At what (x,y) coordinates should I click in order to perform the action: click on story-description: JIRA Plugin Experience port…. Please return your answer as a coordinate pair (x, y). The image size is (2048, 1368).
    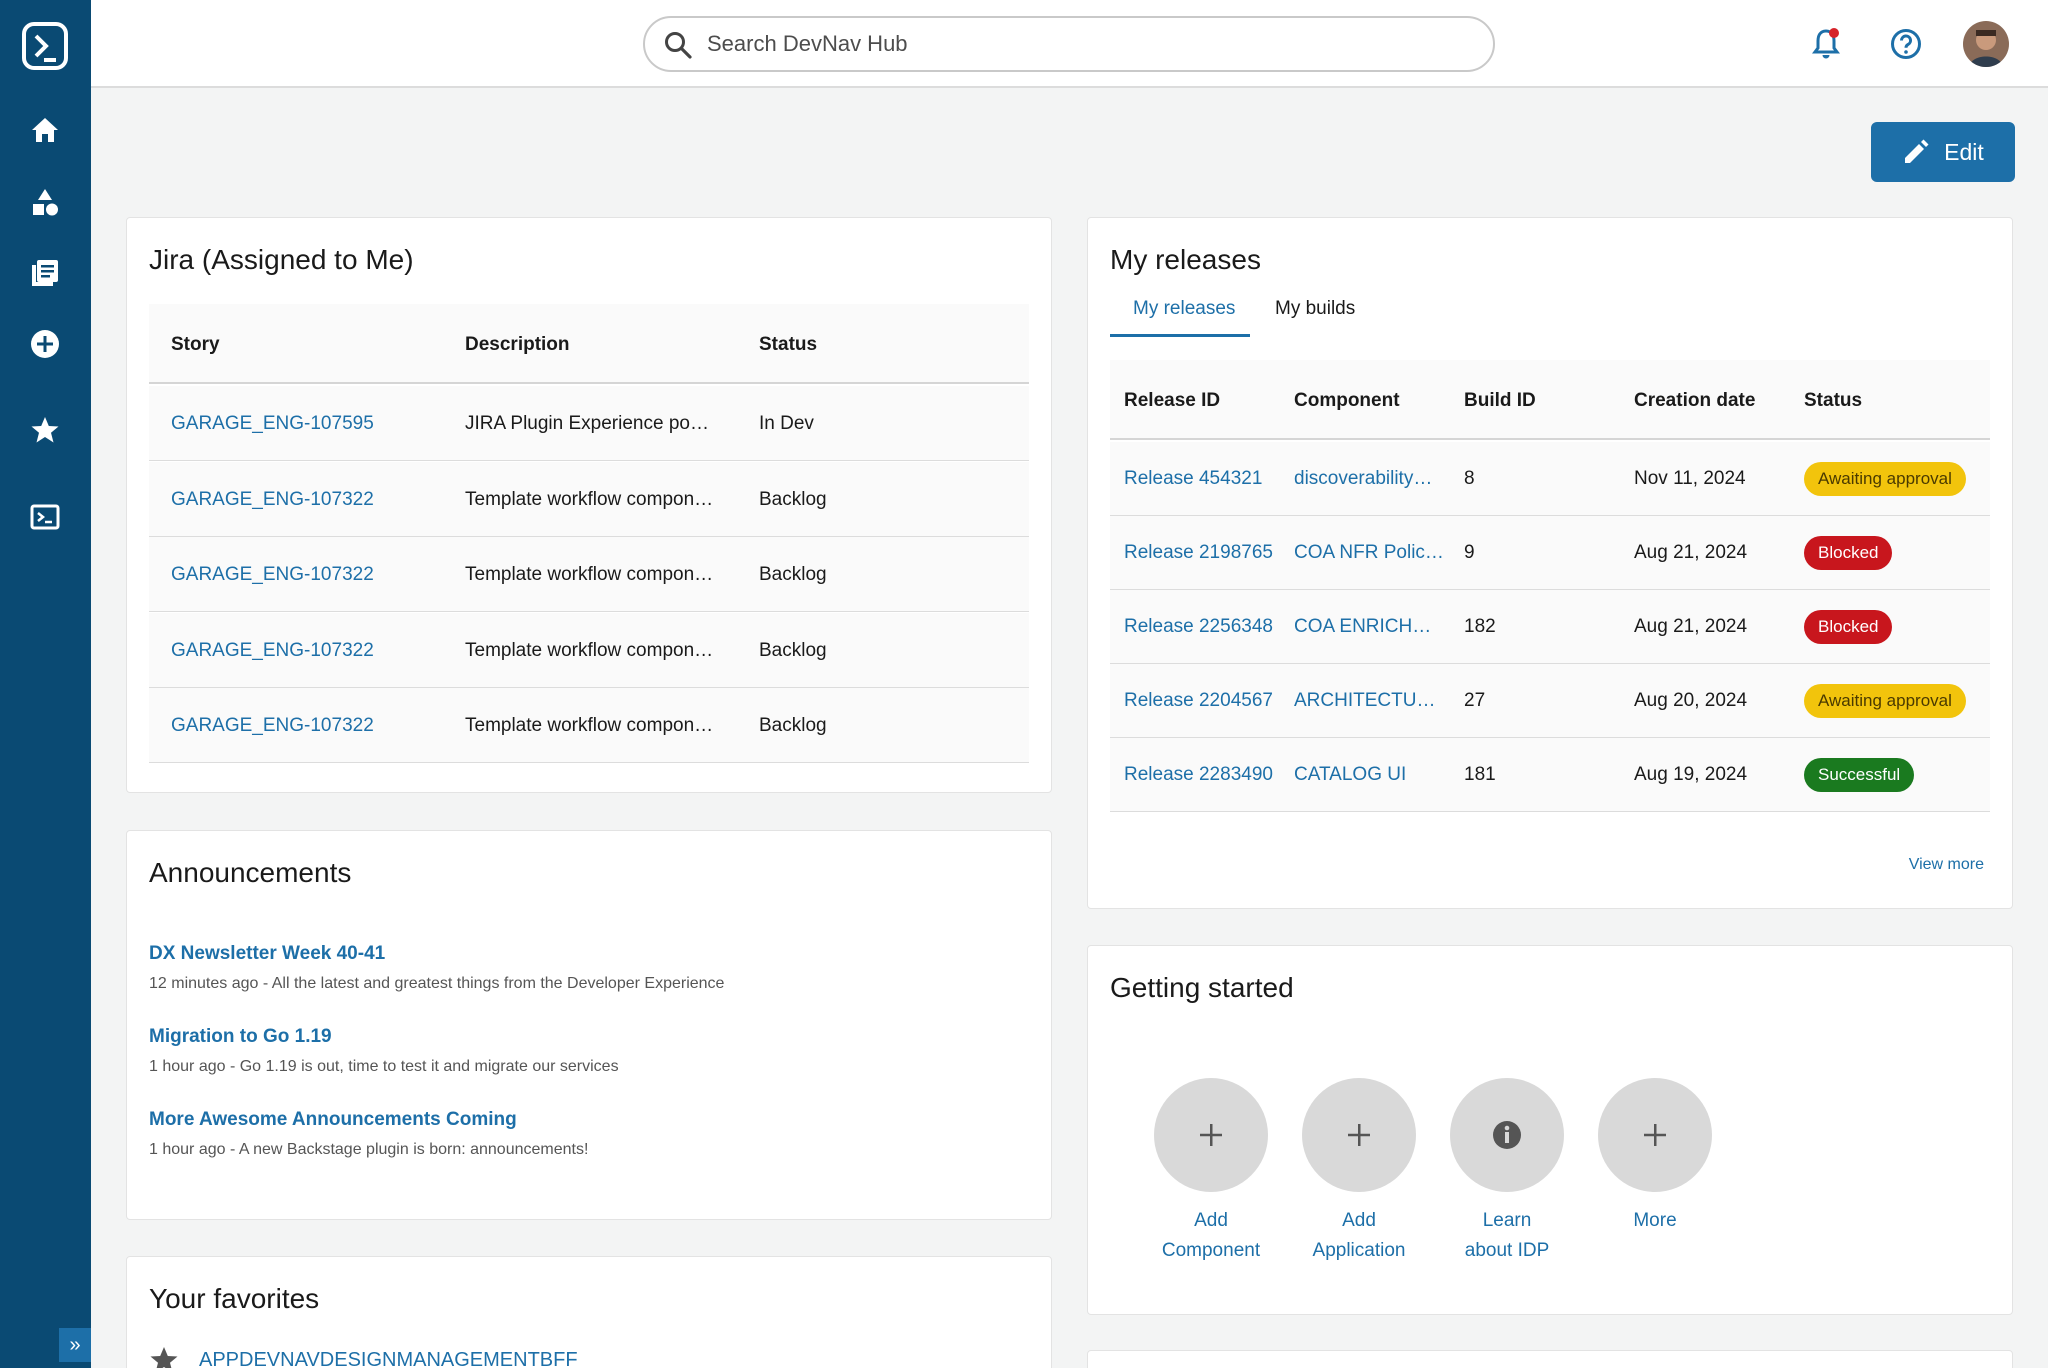
    Looking at the image, I should click on (590, 423).